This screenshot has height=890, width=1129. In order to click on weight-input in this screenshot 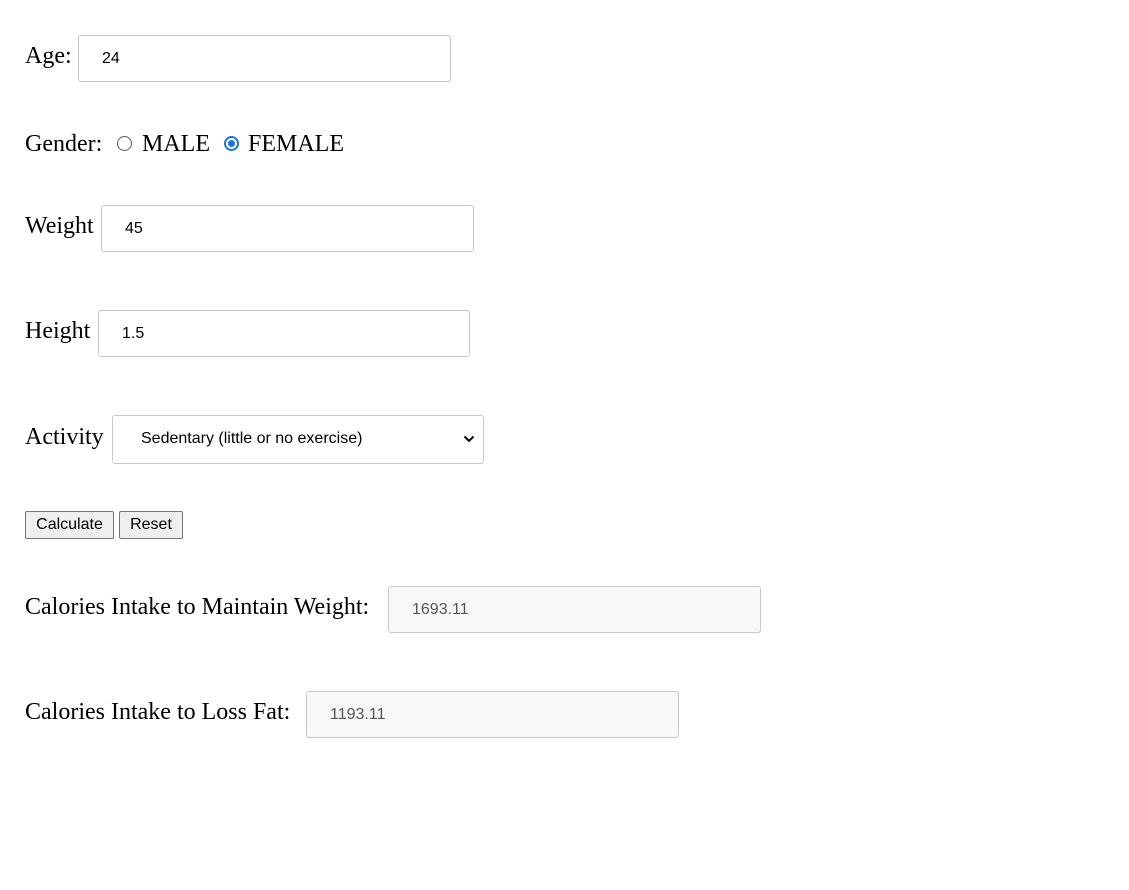, I will do `click(287, 228)`.